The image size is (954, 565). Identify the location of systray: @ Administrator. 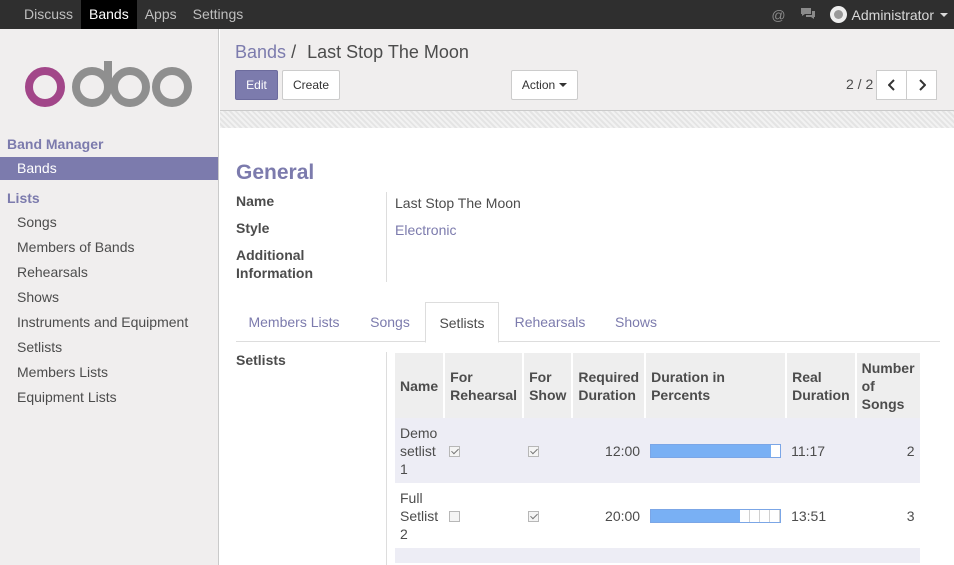
(859, 14).